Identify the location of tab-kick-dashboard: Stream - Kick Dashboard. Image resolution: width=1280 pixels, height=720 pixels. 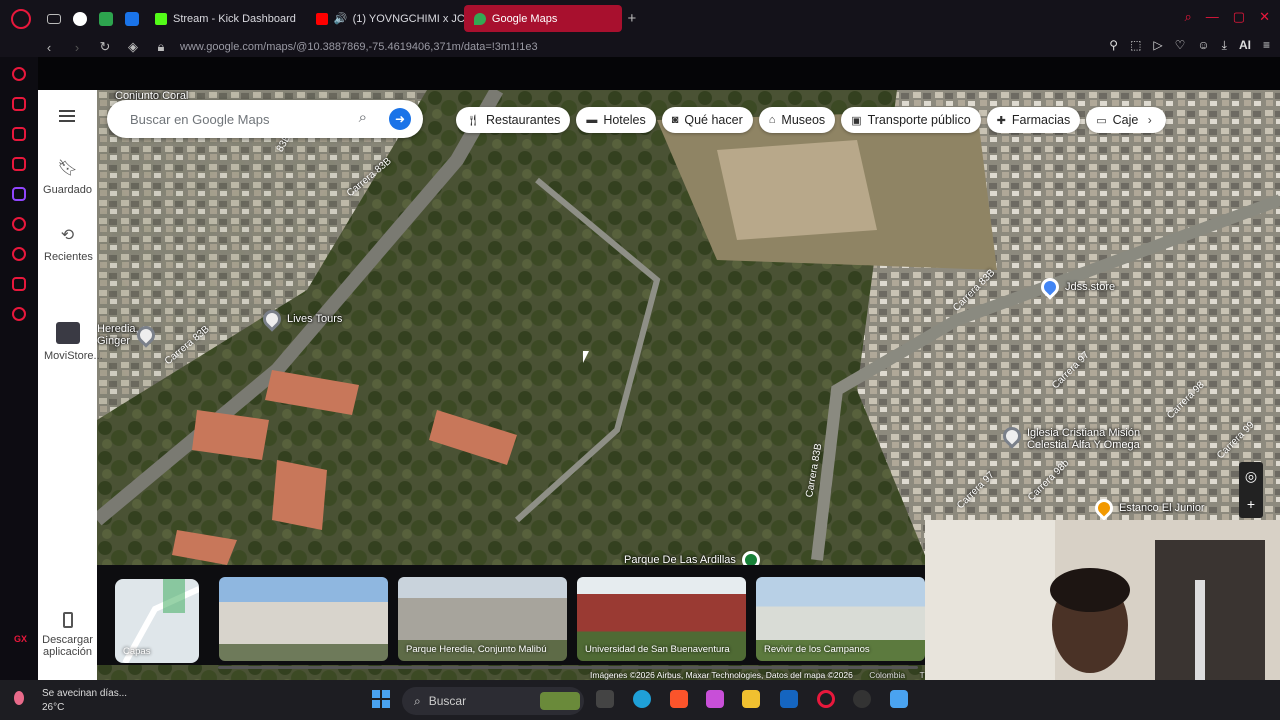
(225, 18).